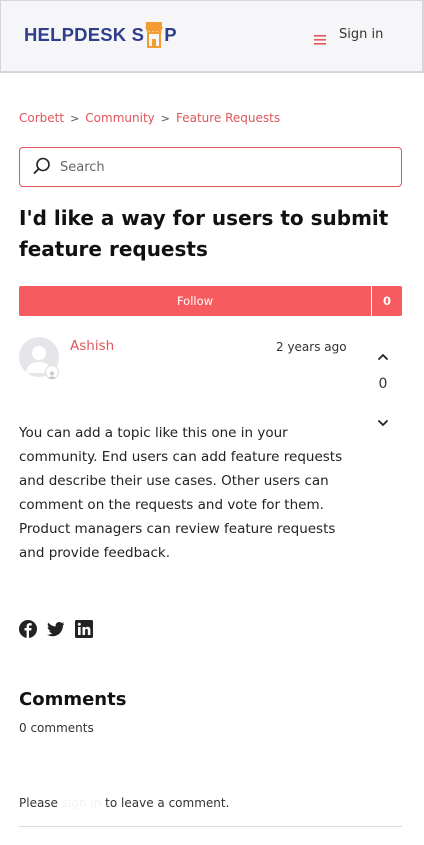 The height and width of the screenshot is (845, 424). What do you see at coordinates (170, 34) in the screenshot?
I see `logo-text-right: P` at bounding box center [170, 34].